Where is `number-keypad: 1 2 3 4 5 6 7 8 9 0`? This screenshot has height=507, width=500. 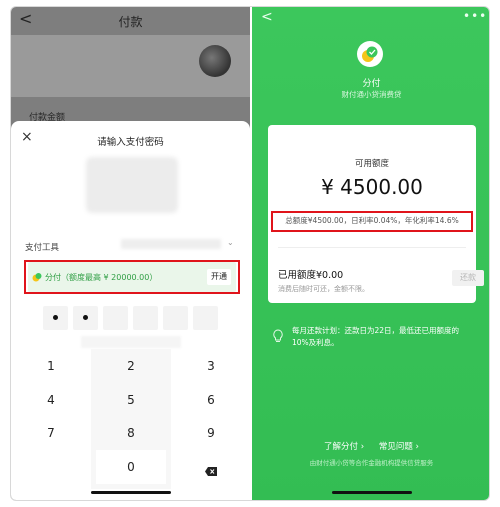
number-keypad: 1 2 3 4 5 6 7 8 9 0 is located at coordinates (130, 424).